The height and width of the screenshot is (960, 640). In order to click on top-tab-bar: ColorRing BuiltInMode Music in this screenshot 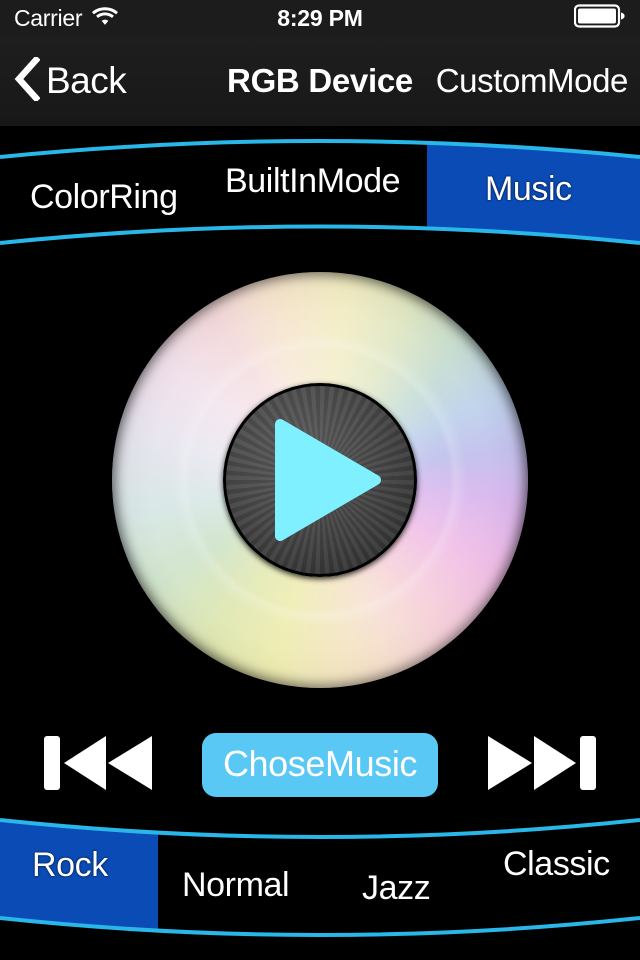, I will do `click(320, 188)`.